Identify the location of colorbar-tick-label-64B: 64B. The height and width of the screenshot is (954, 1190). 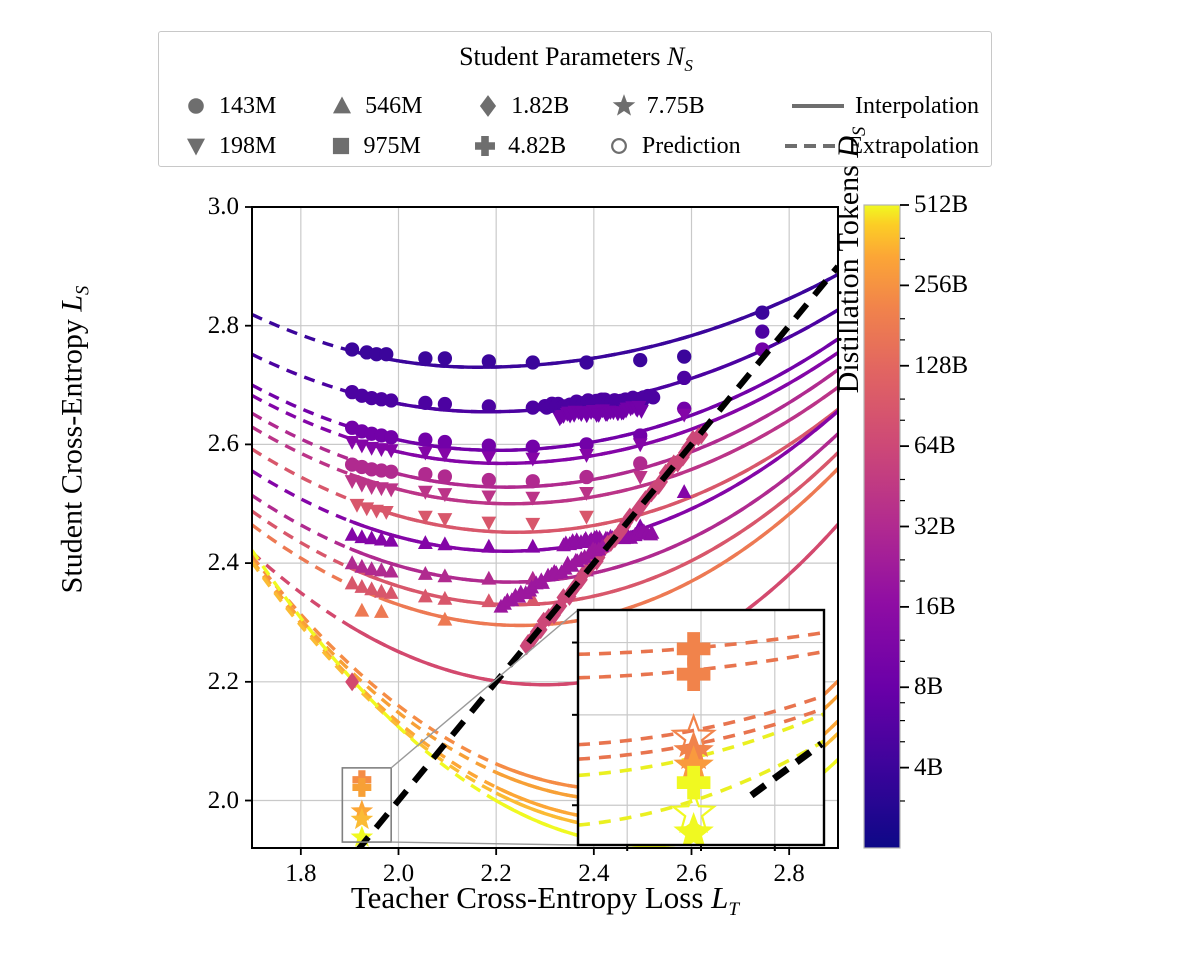
(935, 446).